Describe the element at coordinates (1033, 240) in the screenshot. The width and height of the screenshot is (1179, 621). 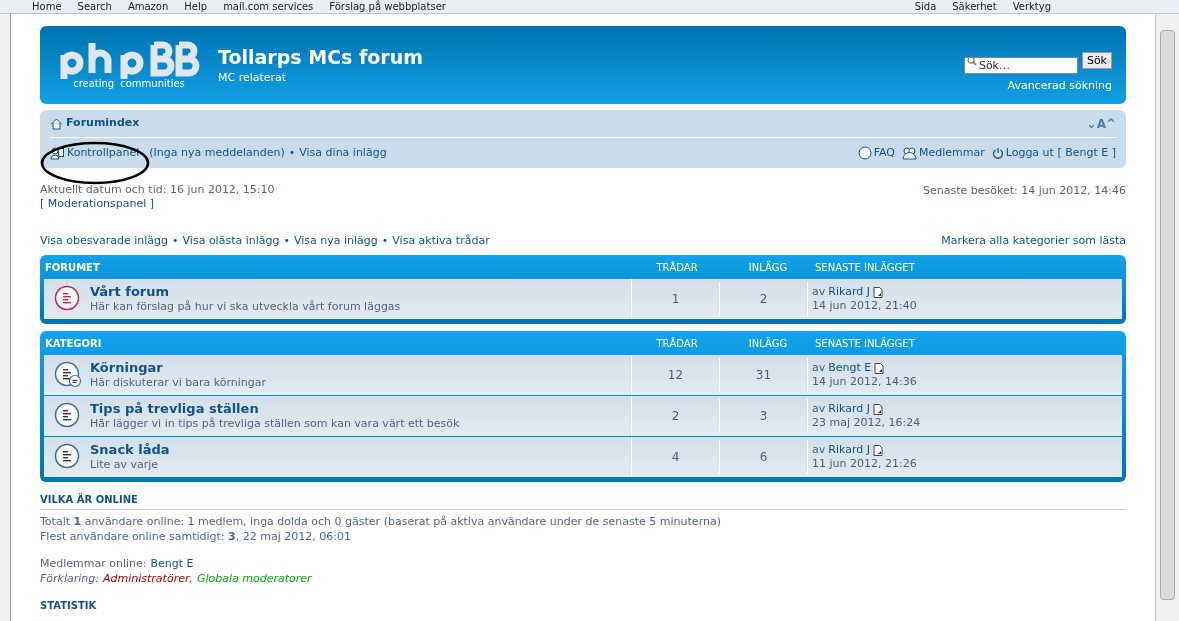
I see `mark-read-link: Markera alla kategorier som lästa` at that location.